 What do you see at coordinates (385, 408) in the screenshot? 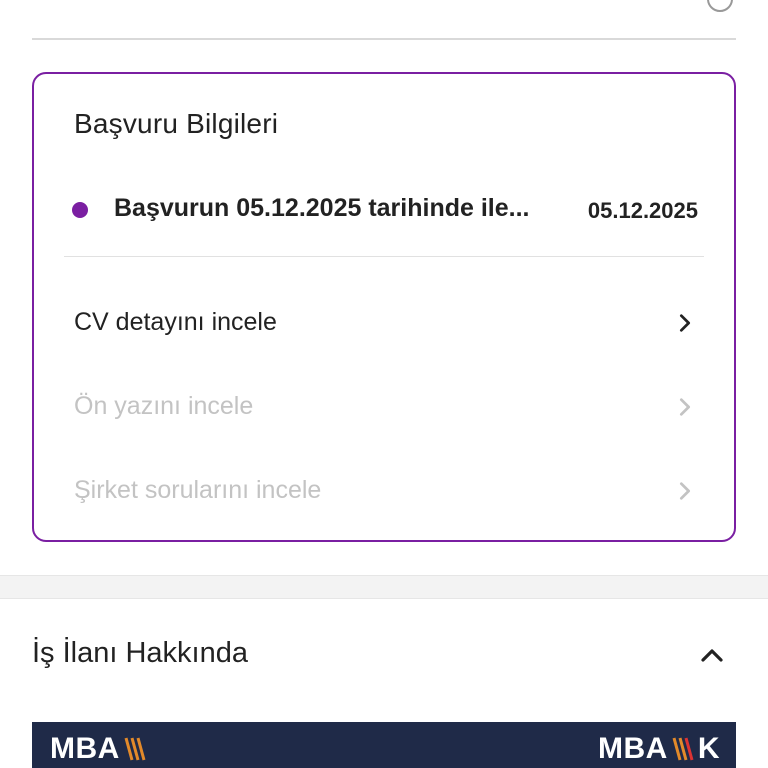
I see `review-cover-letter-link: Ön yazını incele` at bounding box center [385, 408].